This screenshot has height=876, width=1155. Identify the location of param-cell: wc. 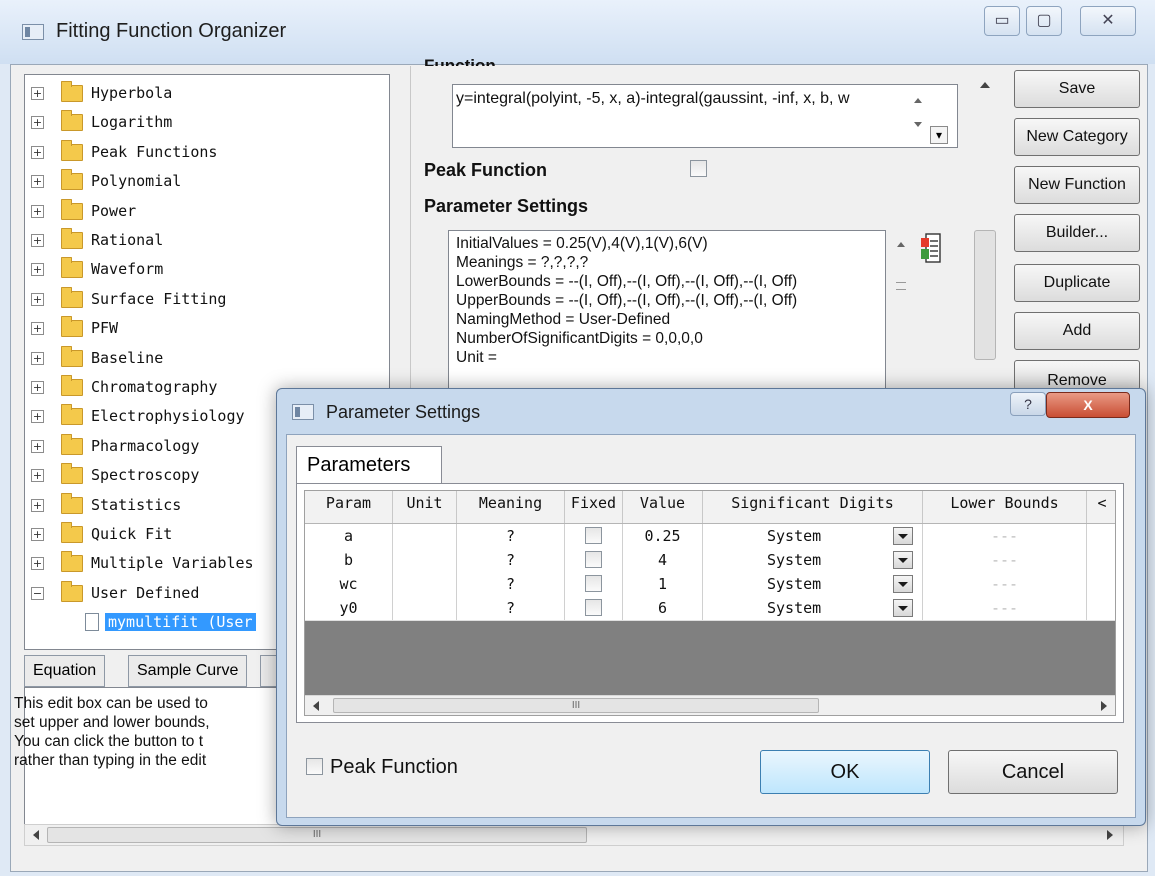
(349, 584).